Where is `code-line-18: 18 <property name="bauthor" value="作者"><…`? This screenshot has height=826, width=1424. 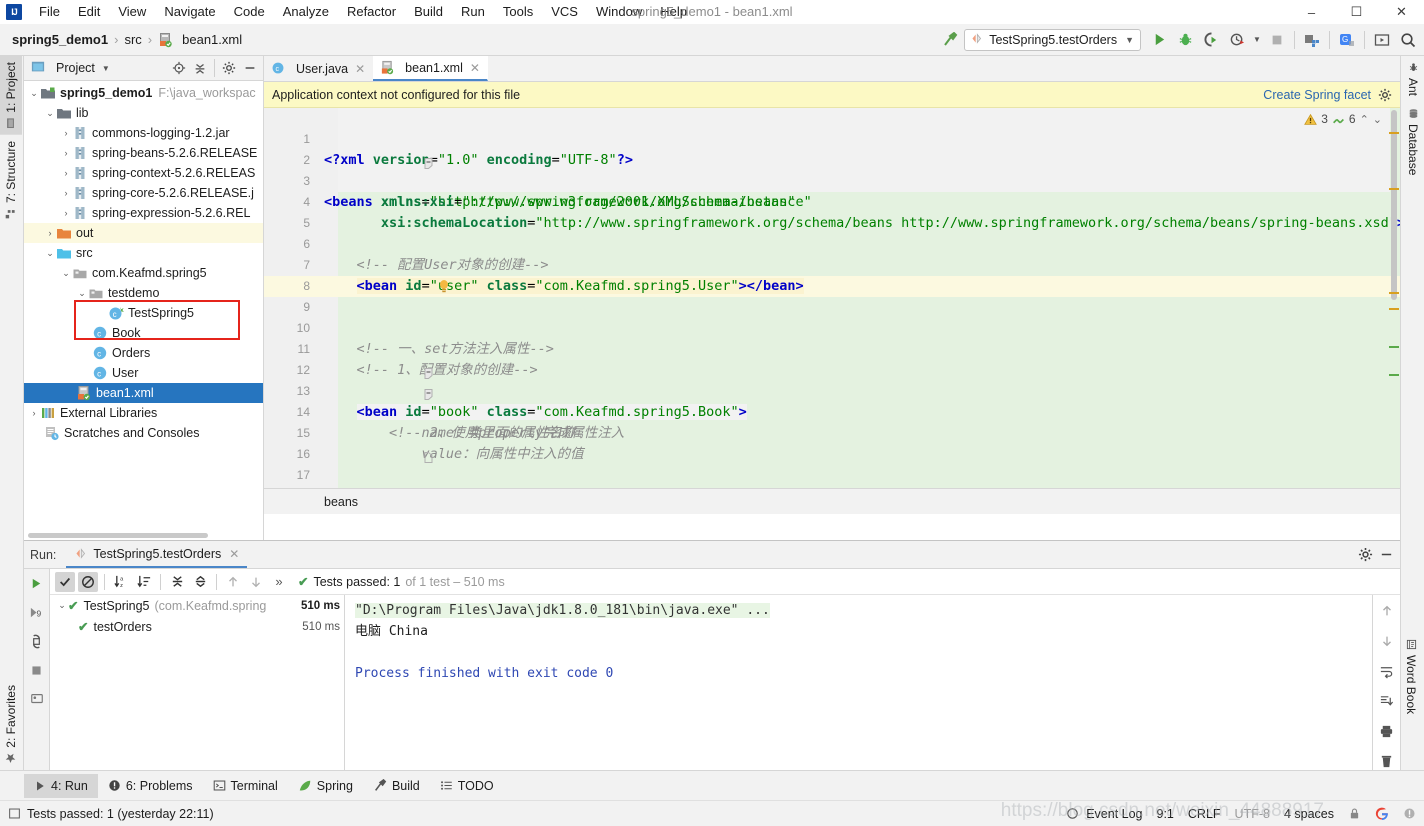
code-line-18: 18 <property name="bauthor" value="作者"><… is located at coordinates (832, 489).